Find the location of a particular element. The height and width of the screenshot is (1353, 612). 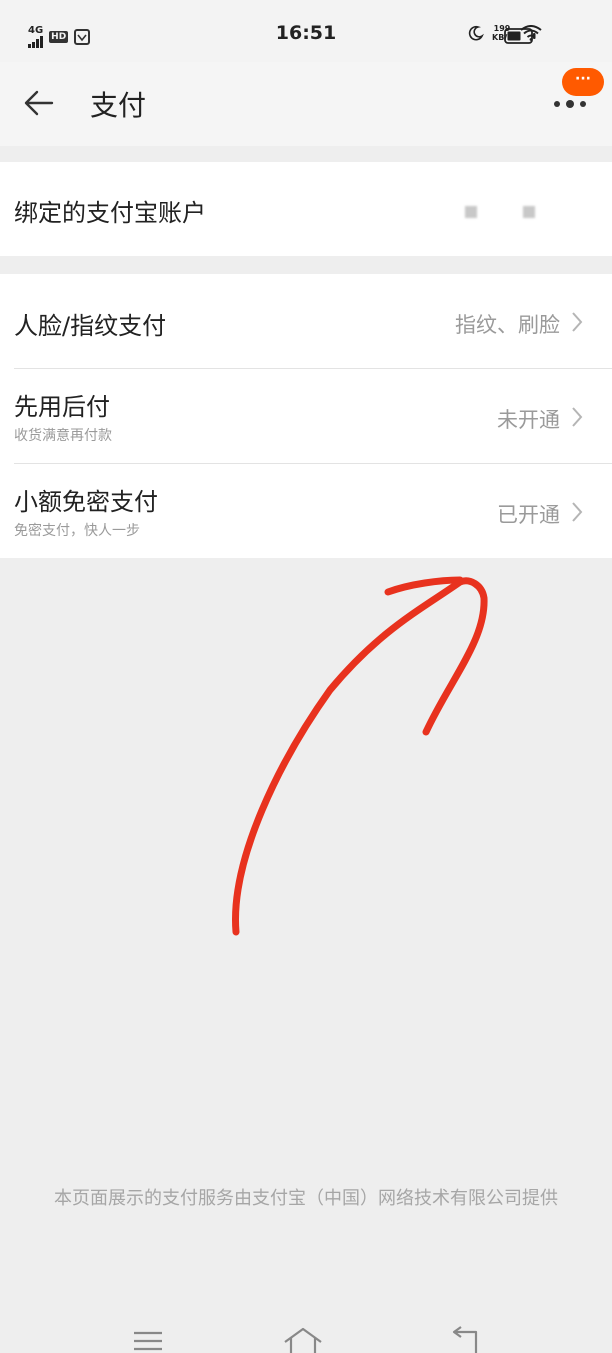

account-card: 绑定的支付宝账户 is located at coordinates (306, 209).